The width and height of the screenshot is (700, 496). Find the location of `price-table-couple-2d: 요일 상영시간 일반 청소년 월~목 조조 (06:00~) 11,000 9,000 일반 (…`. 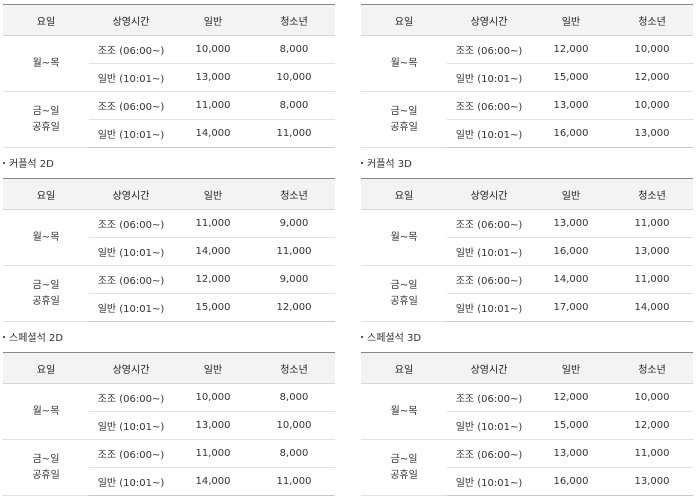

price-table-couple-2d: 요일 상영시간 일반 청소년 월~목 조조 (06:00~) 11,000 9,000 일반 (… is located at coordinates (169, 250).